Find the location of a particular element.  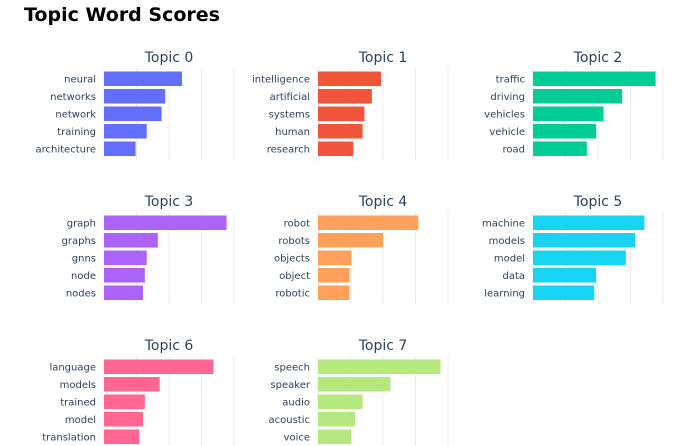

bar-audio is located at coordinates (340, 401).